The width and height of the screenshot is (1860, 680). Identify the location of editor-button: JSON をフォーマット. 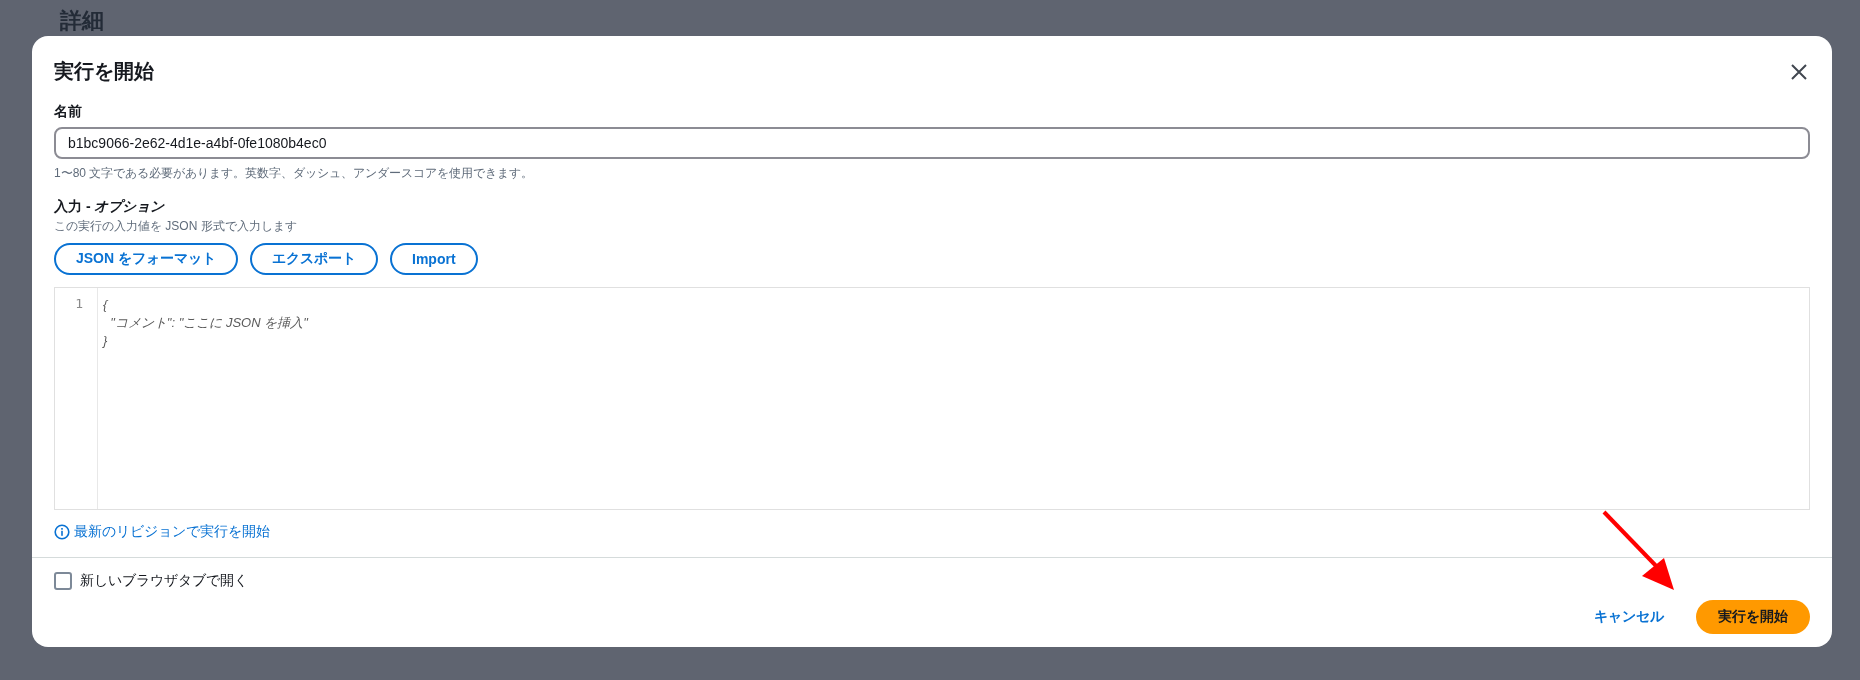
(146, 259).